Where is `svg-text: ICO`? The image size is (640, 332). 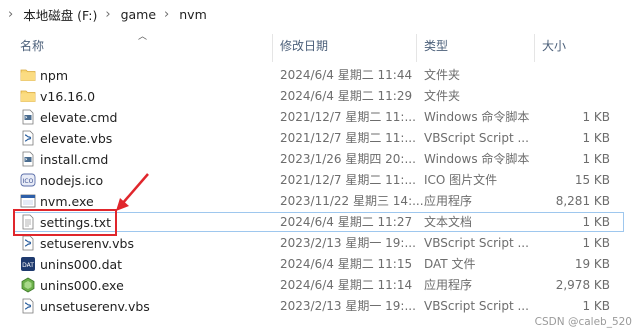 svg-text: ICO is located at coordinates (28, 181).